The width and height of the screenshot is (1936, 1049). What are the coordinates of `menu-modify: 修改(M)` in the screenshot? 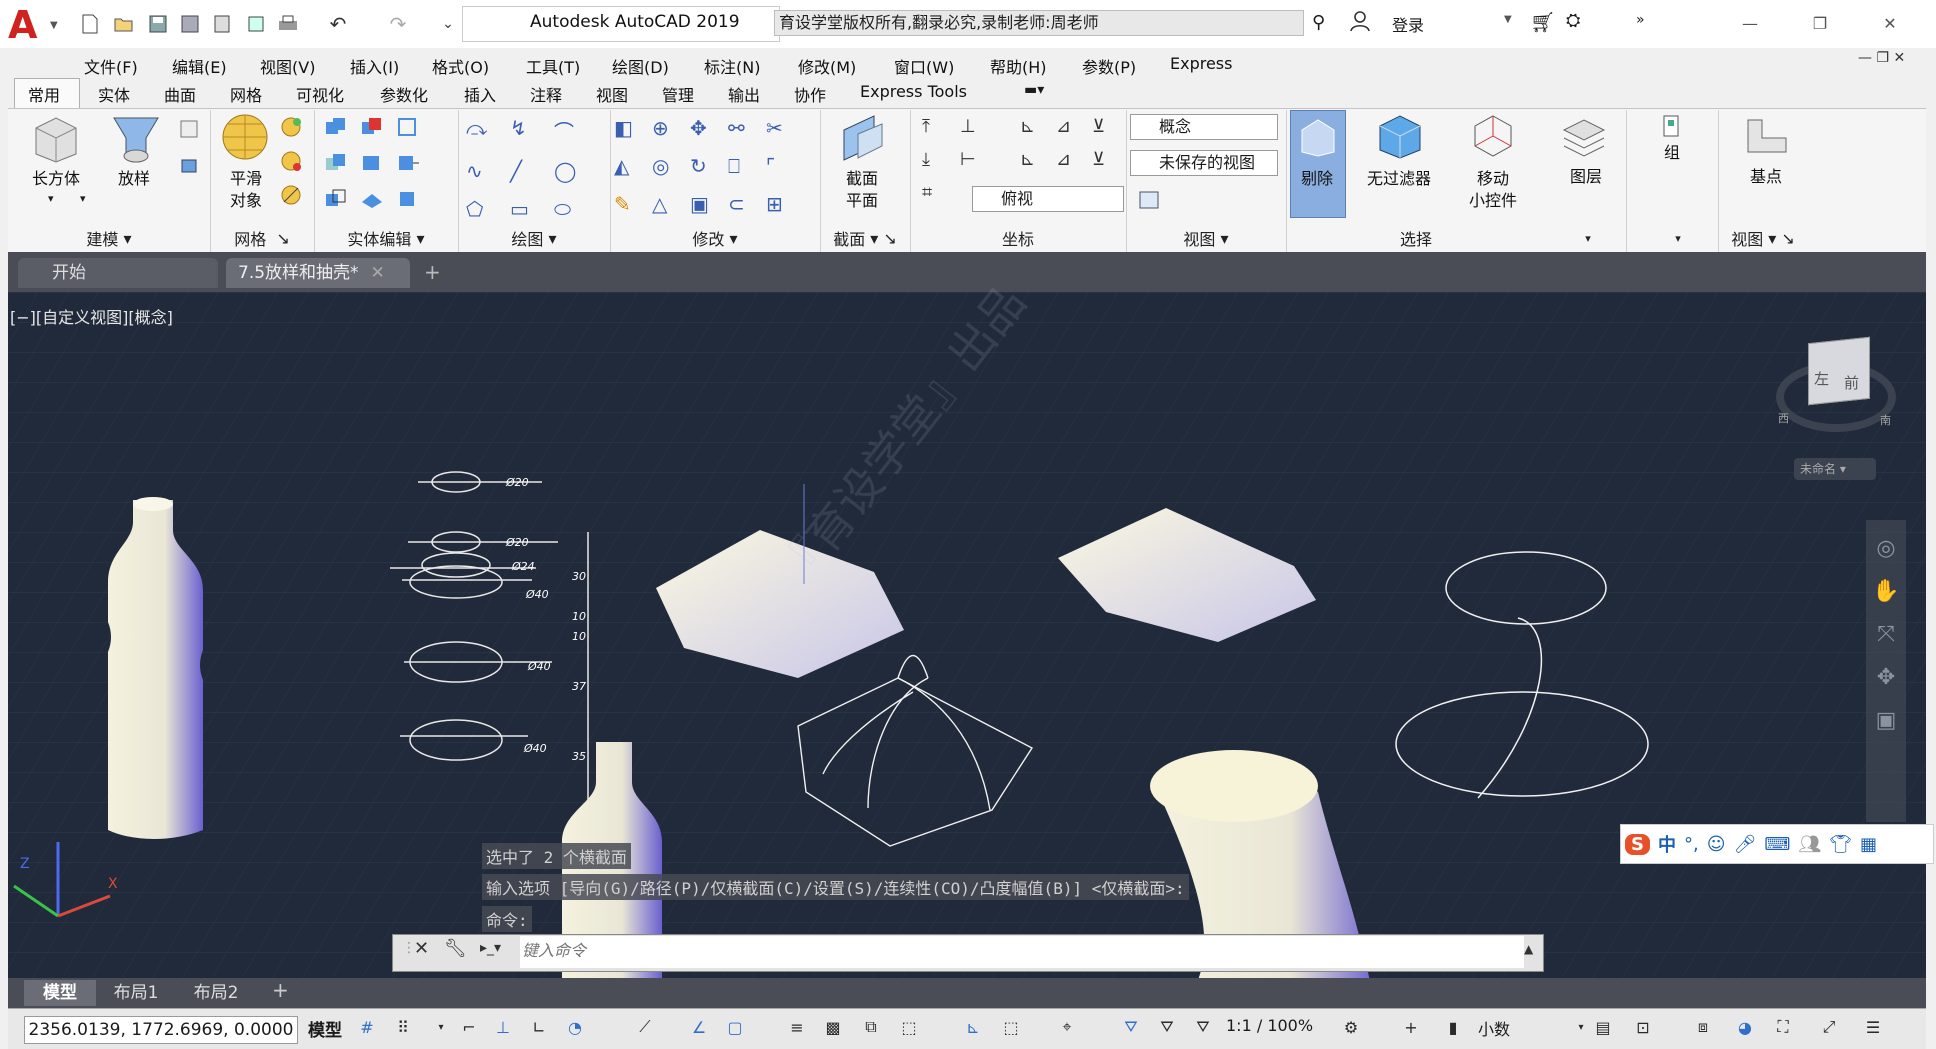 It's located at (827, 66).